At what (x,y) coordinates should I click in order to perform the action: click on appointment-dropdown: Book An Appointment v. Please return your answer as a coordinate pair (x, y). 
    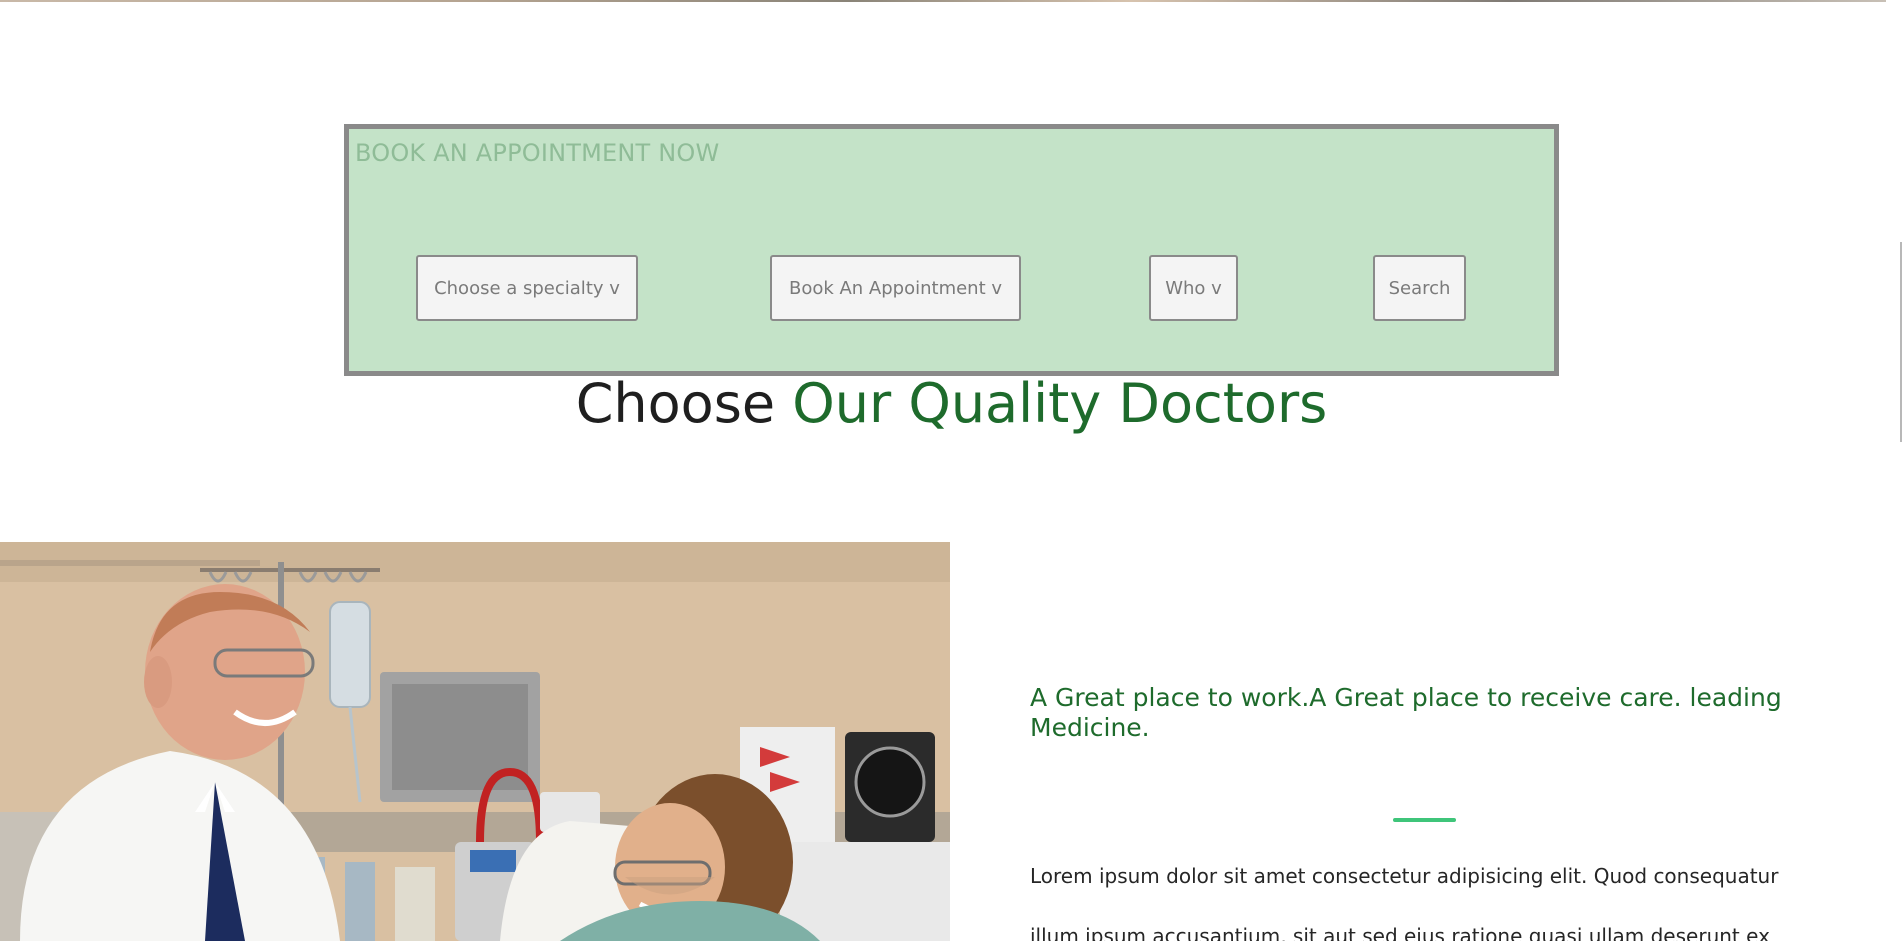
    Looking at the image, I should click on (895, 288).